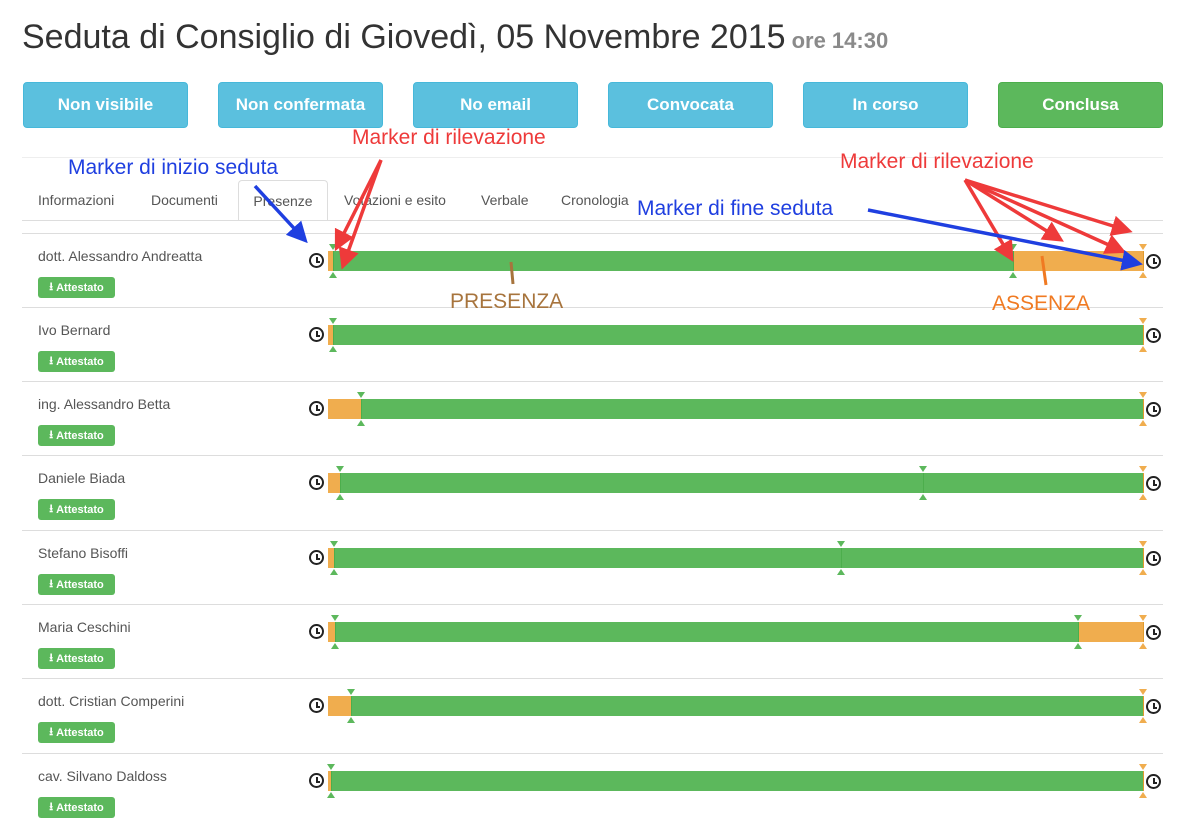 This screenshot has width=1202, height=831. Describe the element at coordinates (592, 220) in the screenshot. I see `tab-divider` at that location.